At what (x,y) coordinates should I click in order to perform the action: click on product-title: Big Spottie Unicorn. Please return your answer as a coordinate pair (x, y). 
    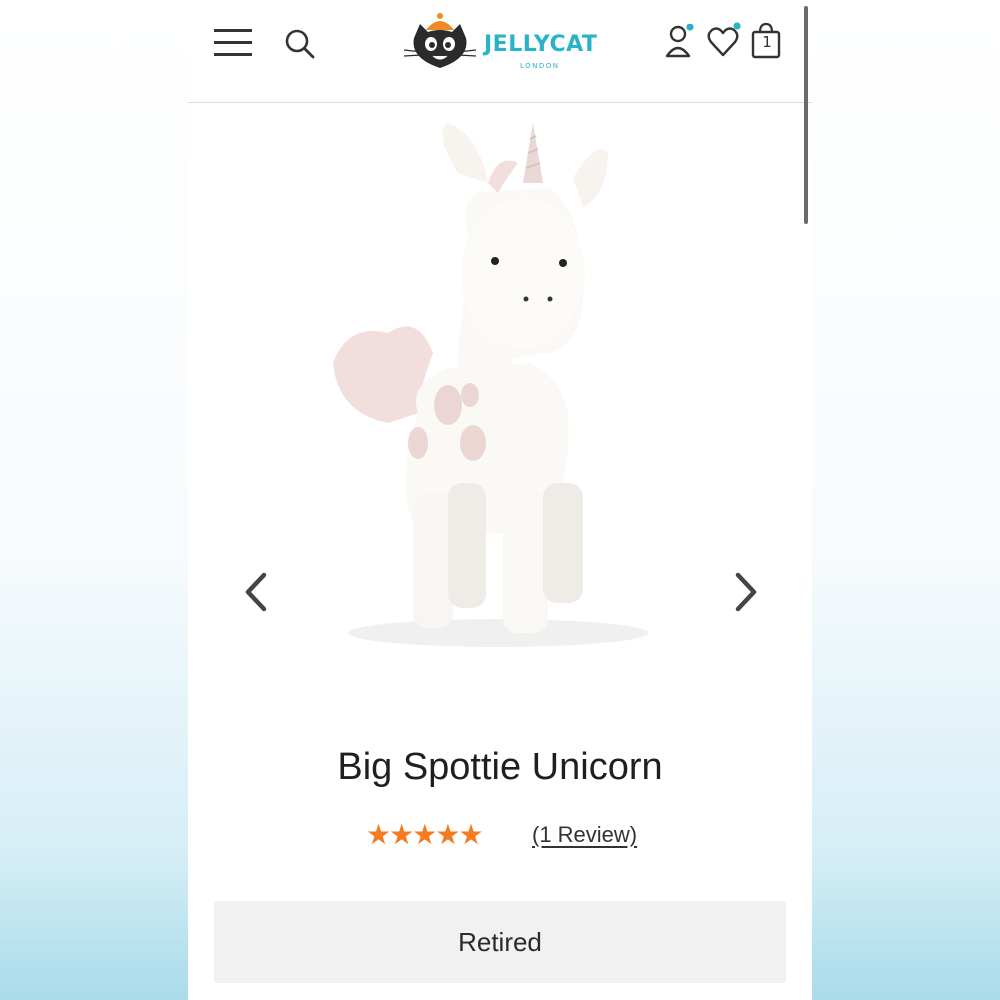
    Looking at the image, I should click on (500, 767).